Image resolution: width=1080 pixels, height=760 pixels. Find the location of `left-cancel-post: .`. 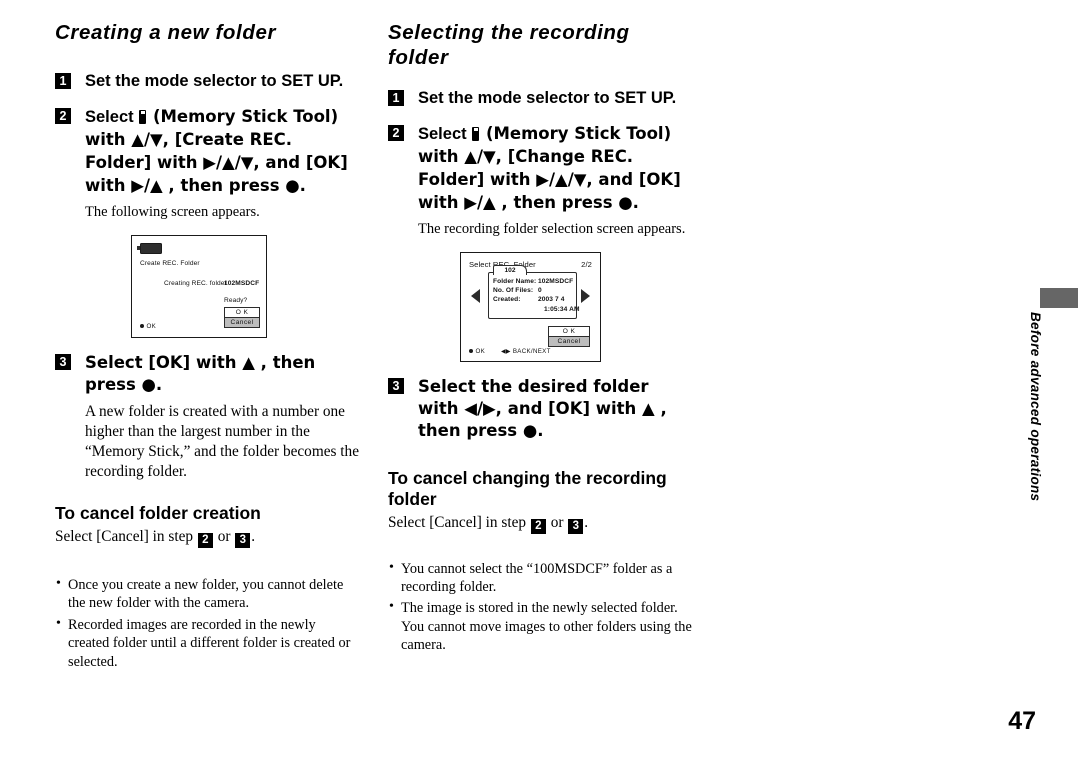

left-cancel-post: . is located at coordinates (253, 536).